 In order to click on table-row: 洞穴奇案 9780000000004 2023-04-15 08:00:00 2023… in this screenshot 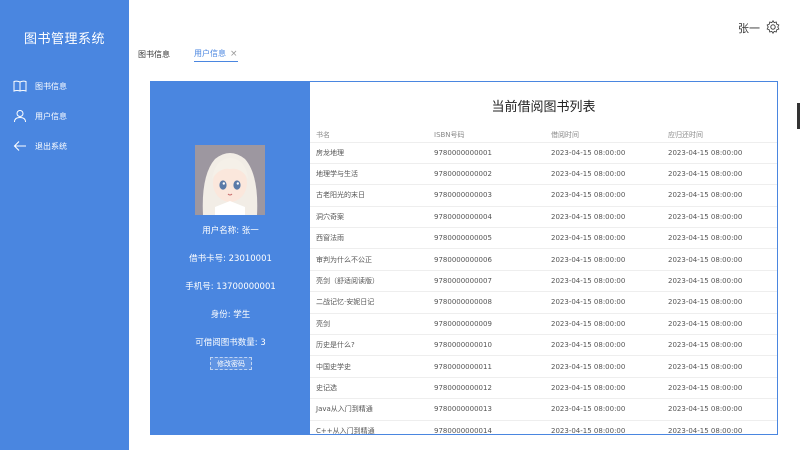, I will do `click(543, 217)`.